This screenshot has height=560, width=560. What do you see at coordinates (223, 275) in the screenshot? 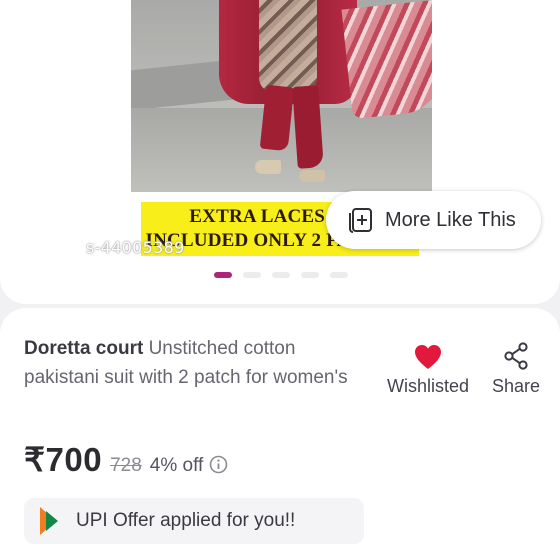
I see `carousel-dot-active` at bounding box center [223, 275].